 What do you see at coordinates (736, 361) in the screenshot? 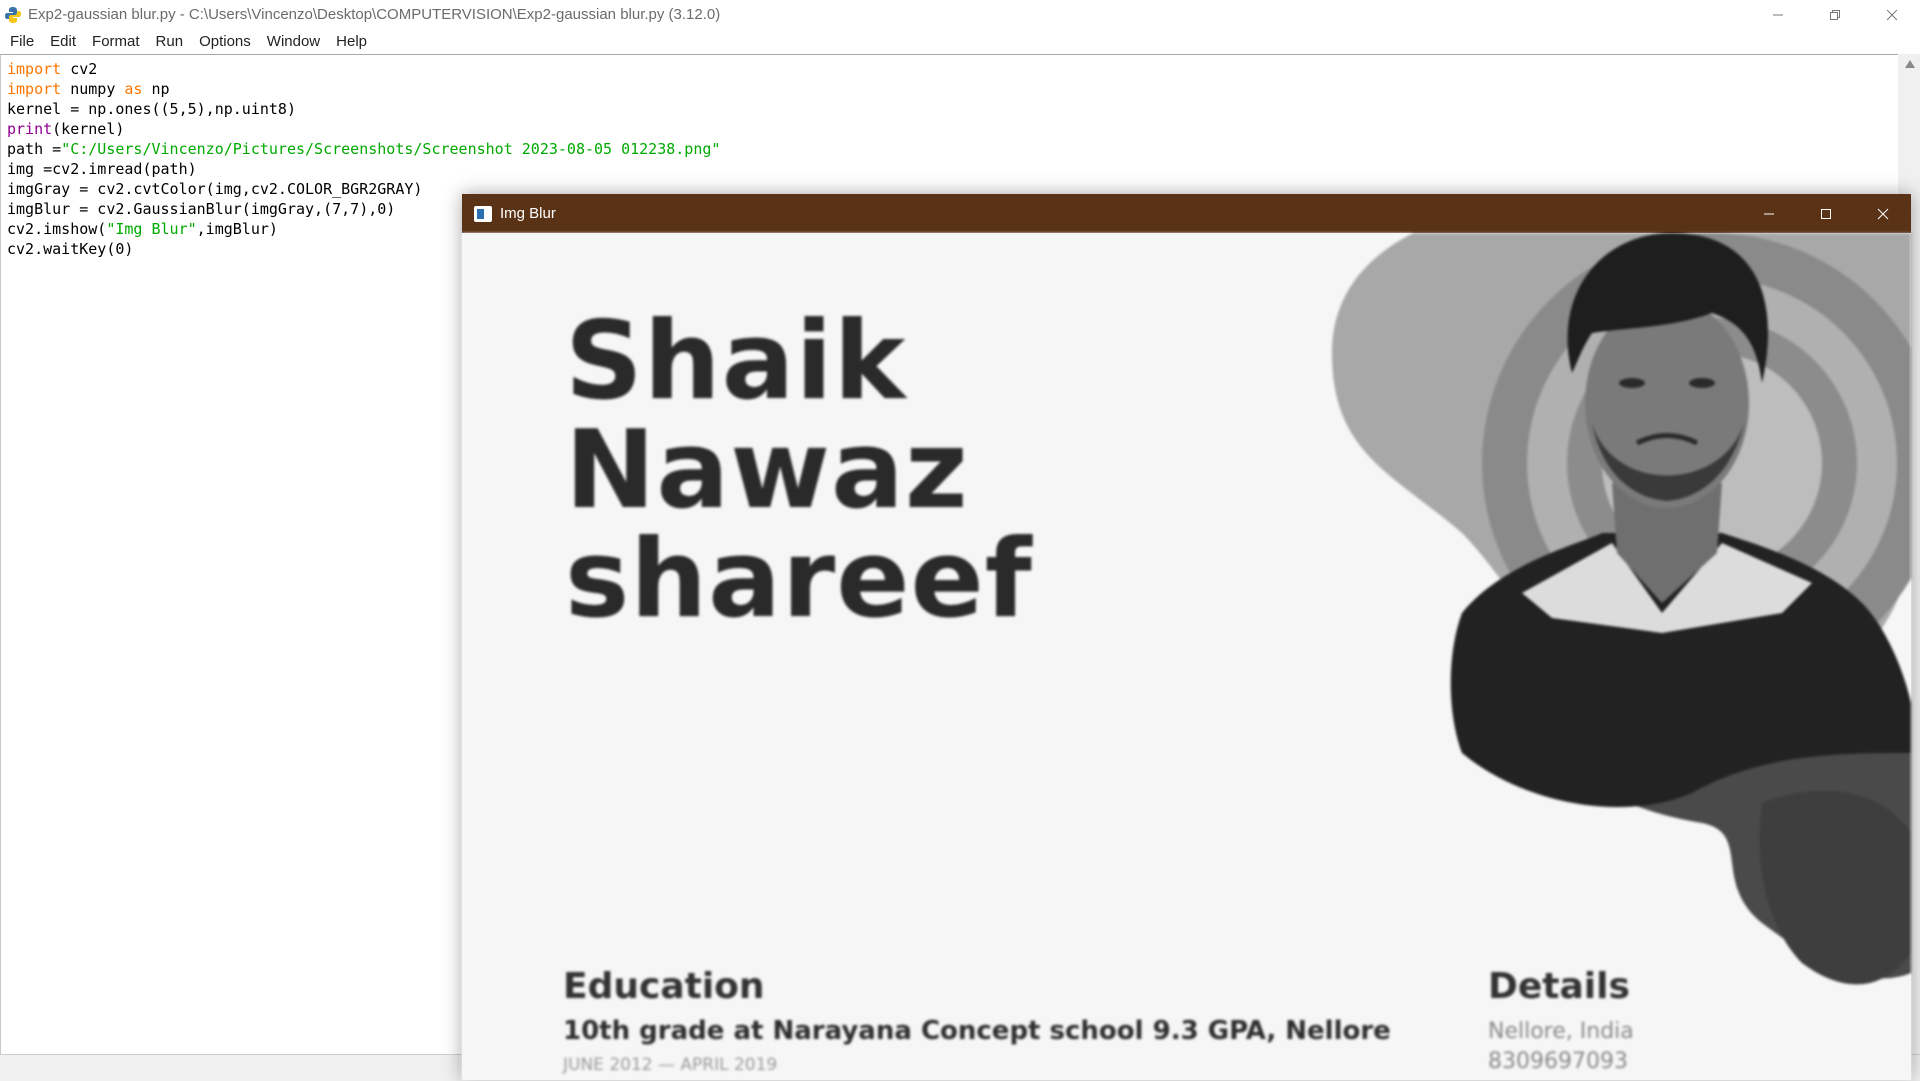
I see `name-line-1: Shaik` at bounding box center [736, 361].